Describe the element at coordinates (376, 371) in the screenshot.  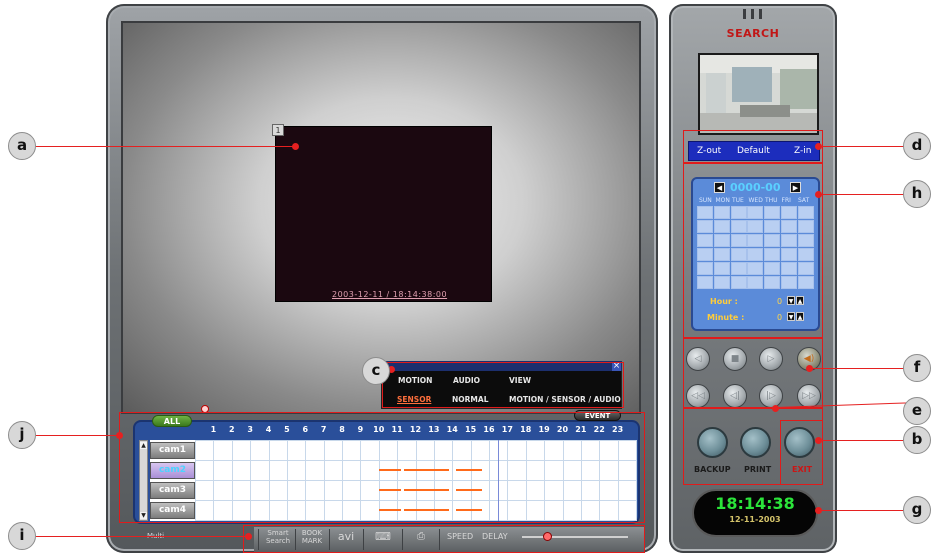
I see `callout-c: c` at that location.